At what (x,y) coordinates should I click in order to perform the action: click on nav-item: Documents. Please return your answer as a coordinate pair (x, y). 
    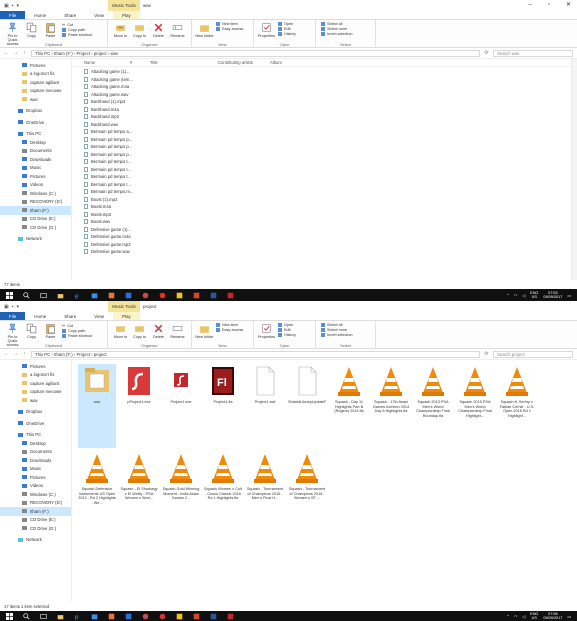
    Looking at the image, I should click on (35, 151).